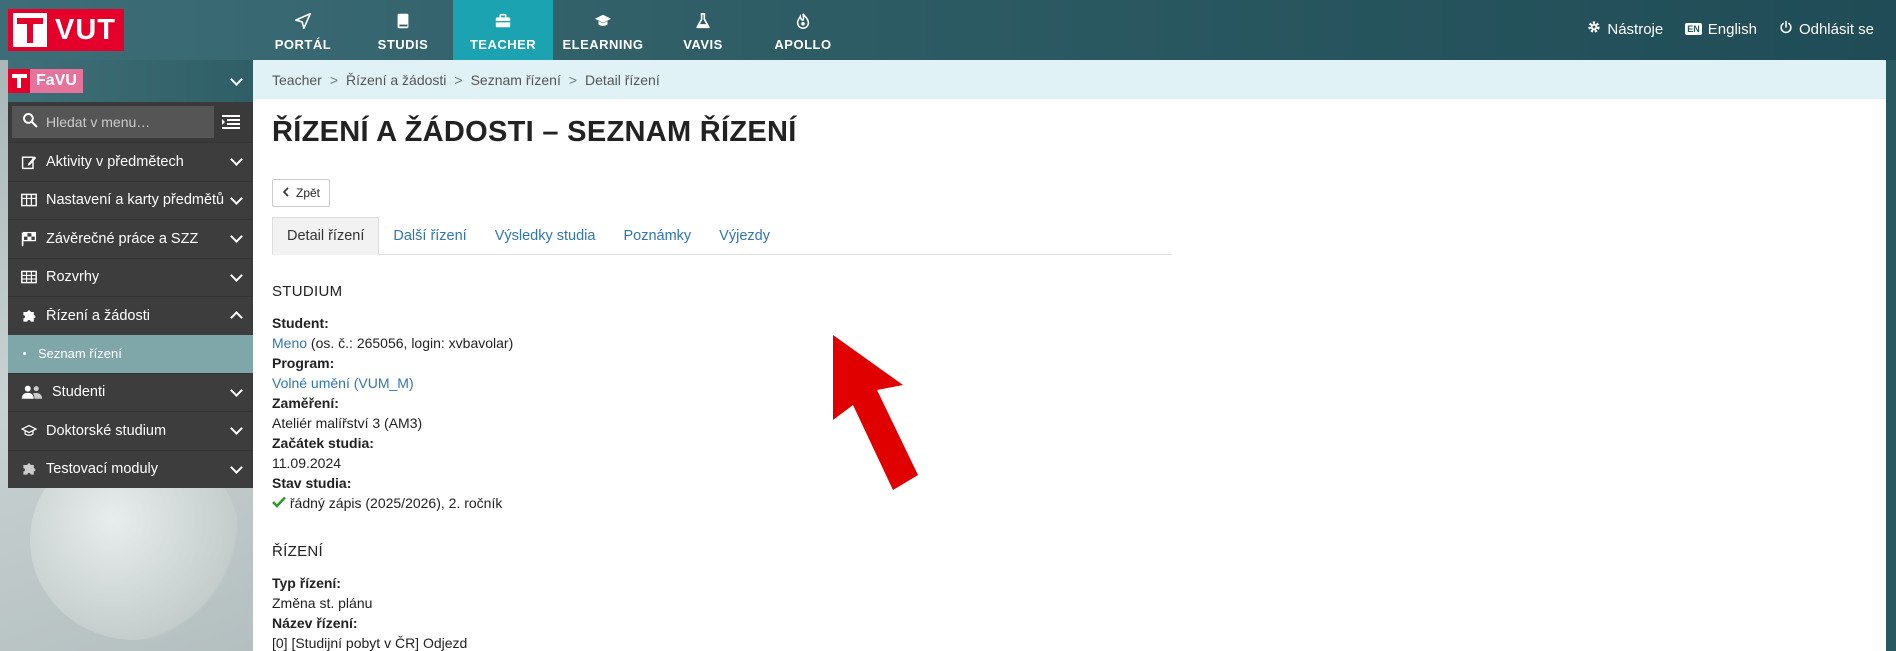 The height and width of the screenshot is (651, 1896). I want to click on breadcrumb-item: Řízení a žádosti, so click(396, 80).